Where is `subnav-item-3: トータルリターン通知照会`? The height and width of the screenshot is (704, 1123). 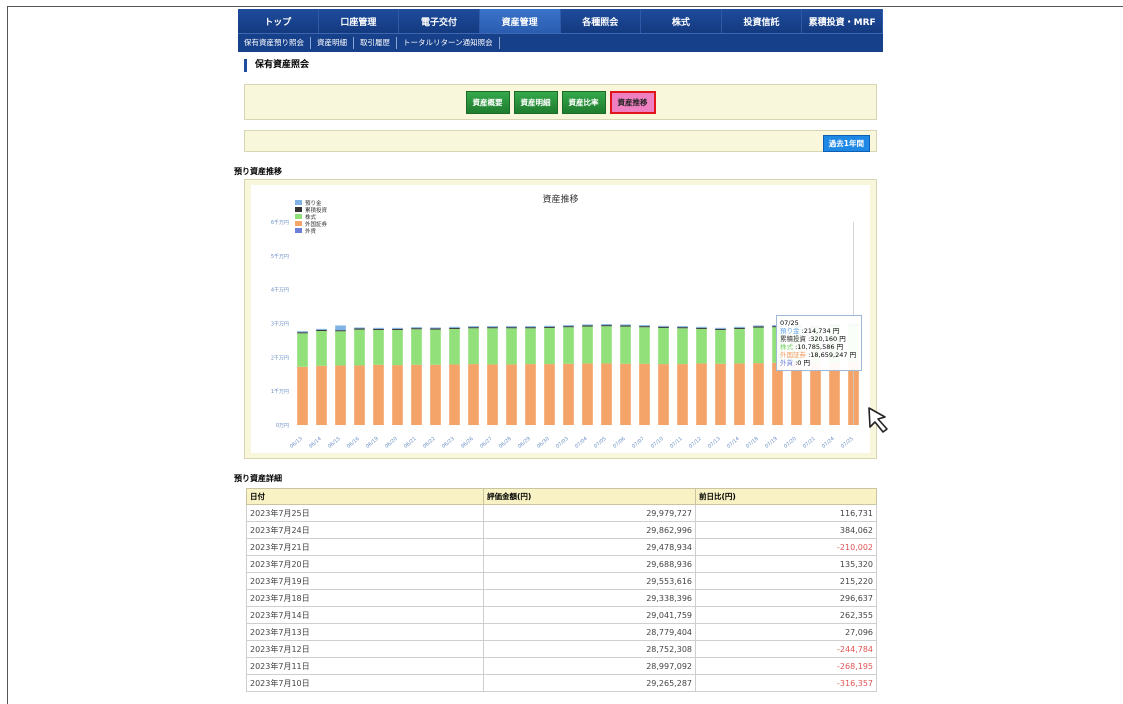 subnav-item-3: トータルリターン通知照会 is located at coordinates (448, 43).